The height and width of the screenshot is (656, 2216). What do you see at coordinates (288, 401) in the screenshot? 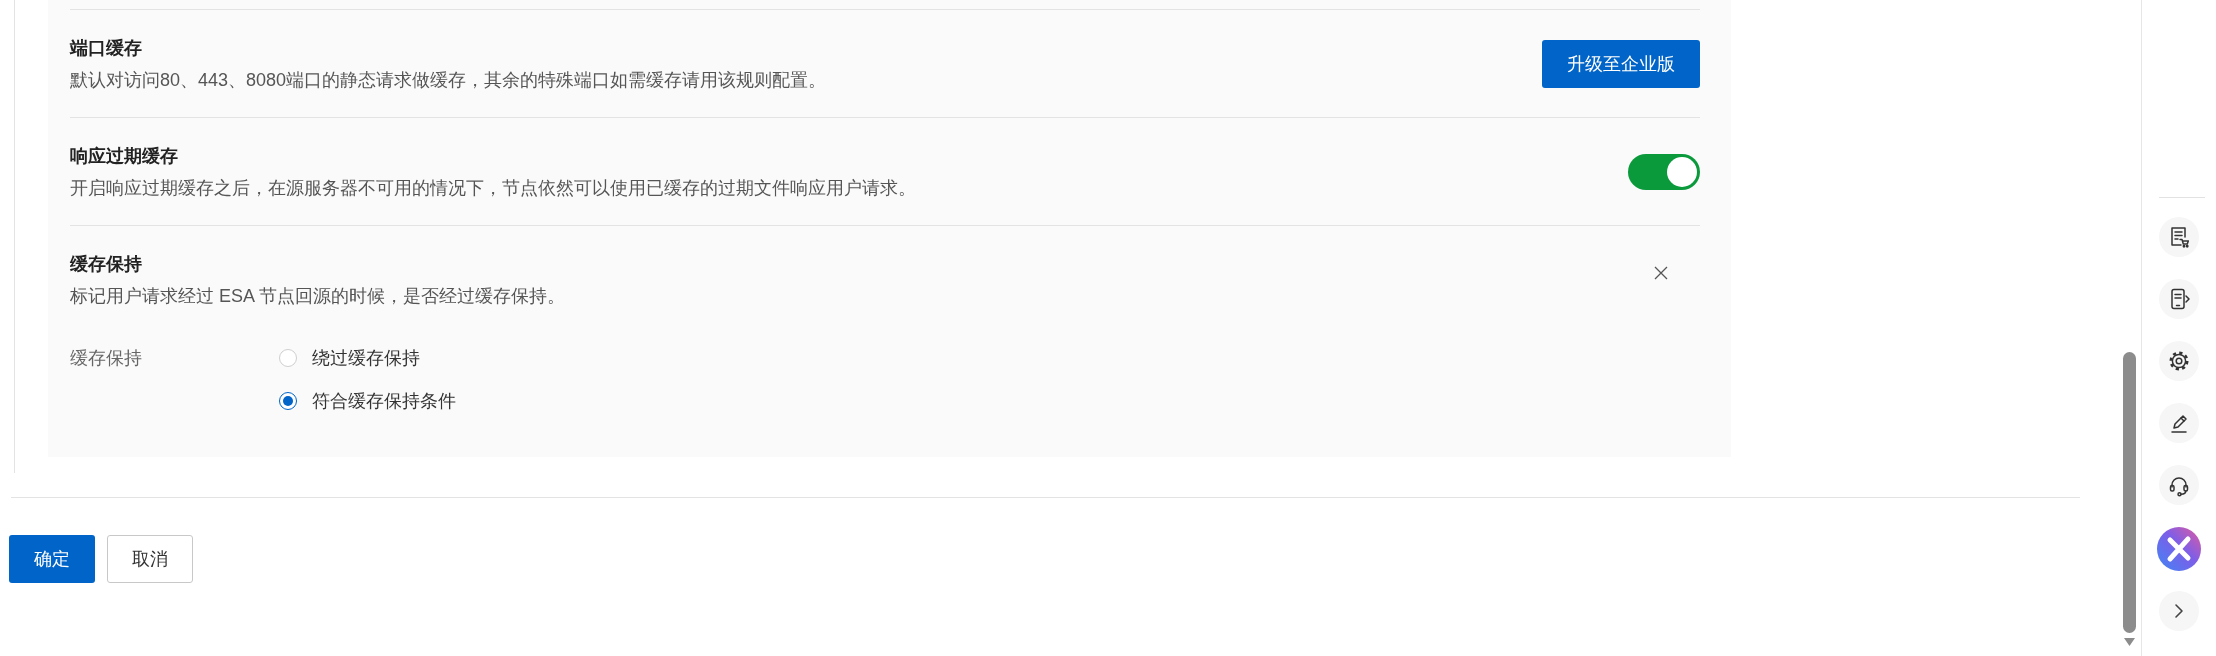
I see `radio-icon` at bounding box center [288, 401].